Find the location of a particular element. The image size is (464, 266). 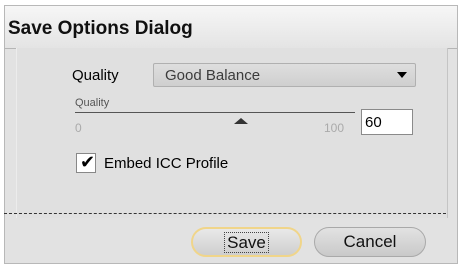

embed-icc-checkbox: ✔ is located at coordinates (86, 162).